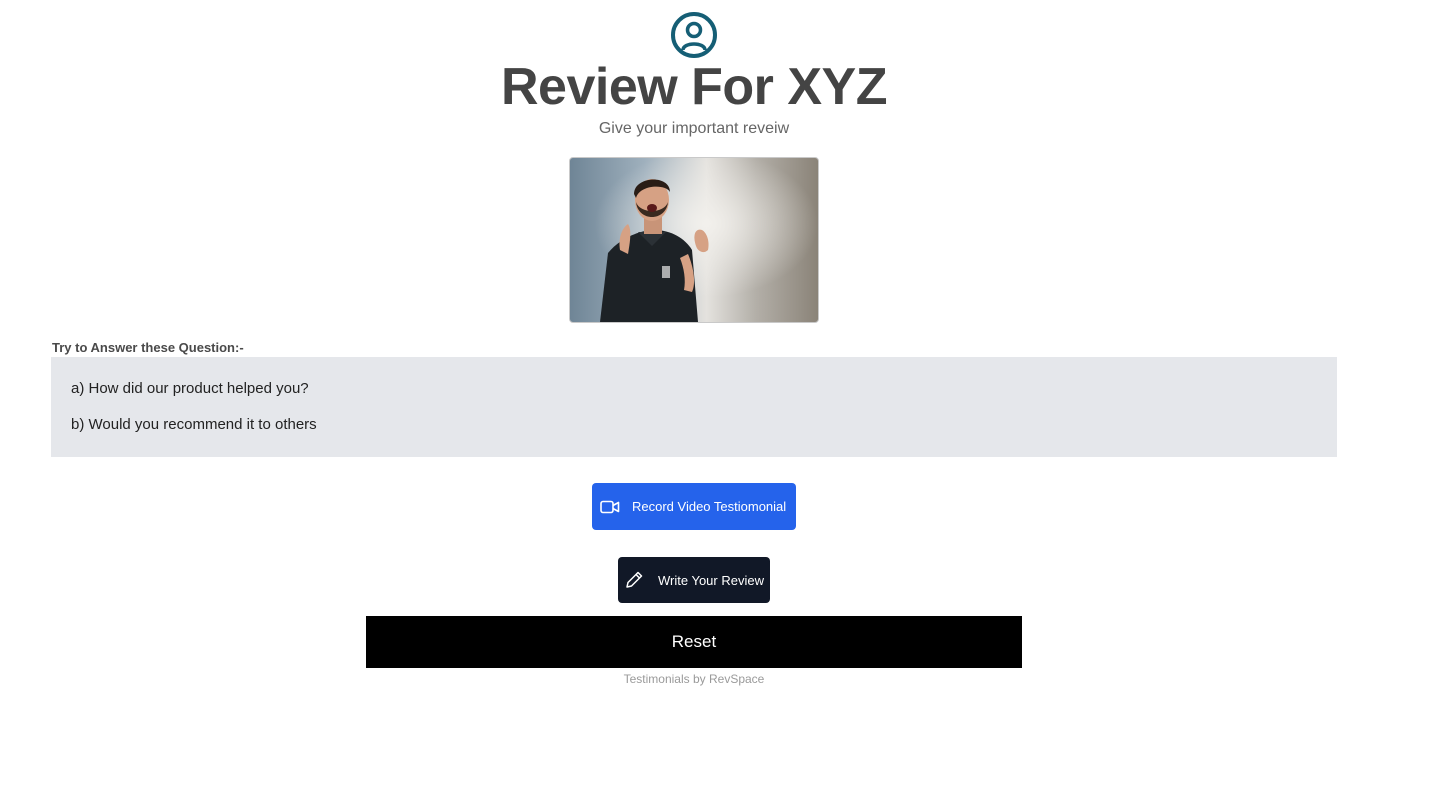 This screenshot has width=1433, height=802. What do you see at coordinates (694, 240) in the screenshot?
I see `person-photo` at bounding box center [694, 240].